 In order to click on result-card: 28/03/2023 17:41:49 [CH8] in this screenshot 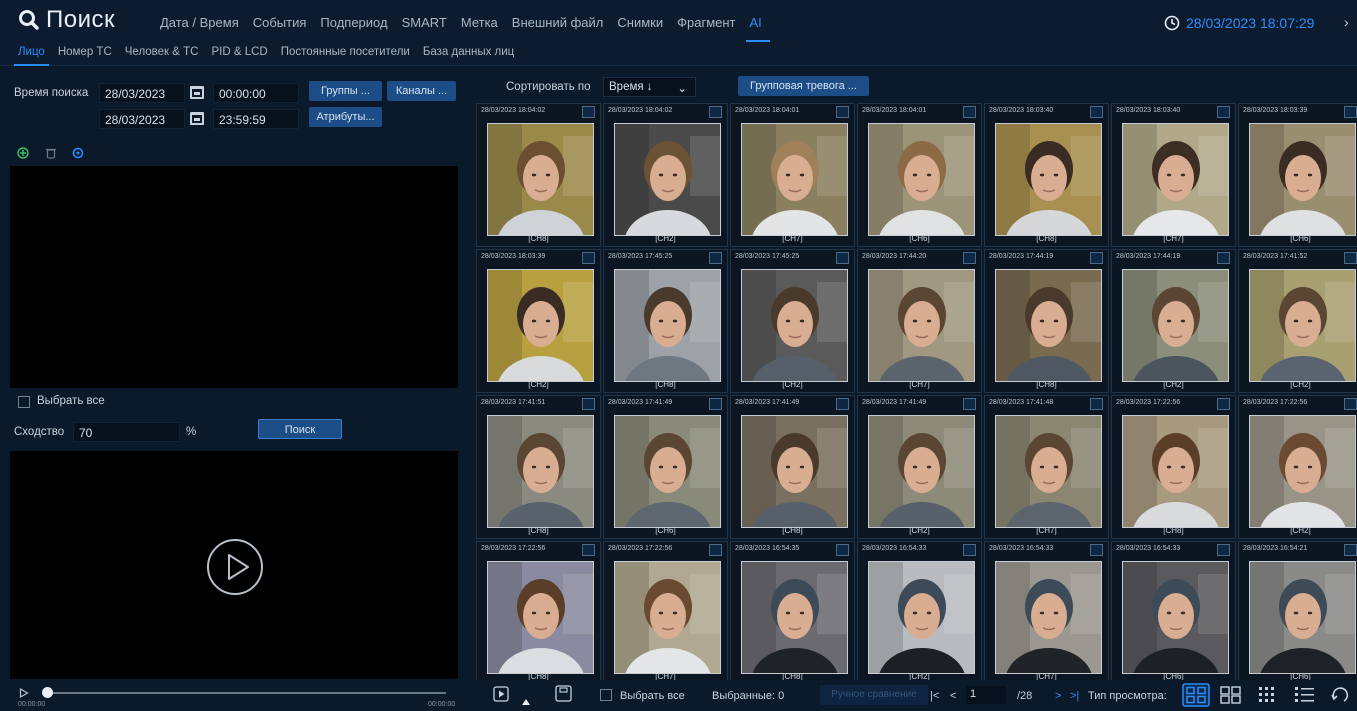, I will do `click(792, 467)`.